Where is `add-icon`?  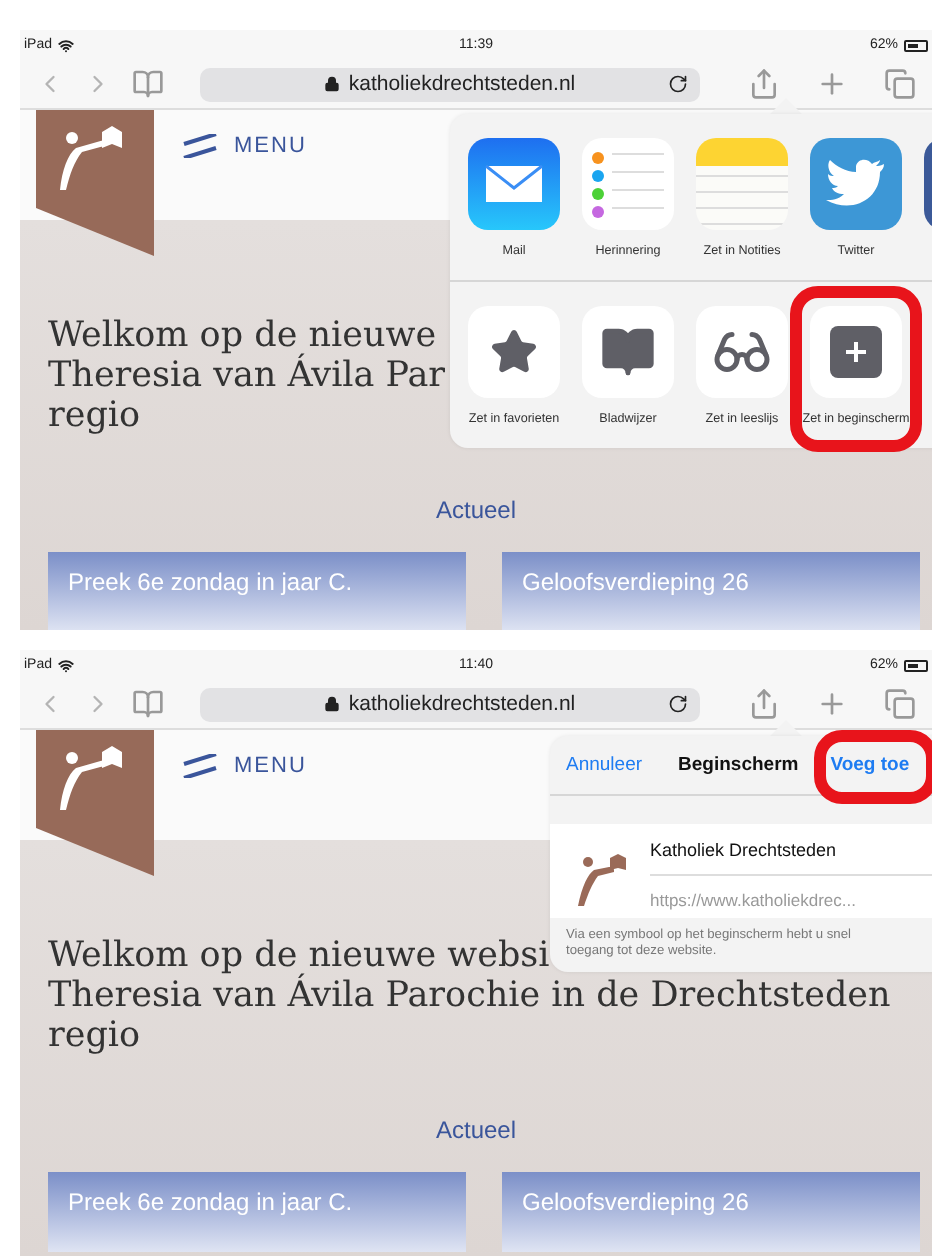
add-icon is located at coordinates (856, 352).